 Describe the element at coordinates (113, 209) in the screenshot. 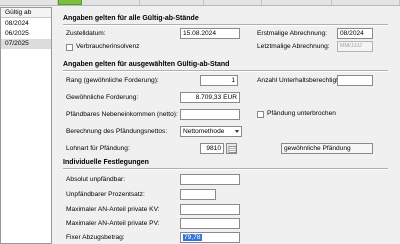

I see `max-an-anteil-kv-label: Maximaler AN-Anteil private KV:` at that location.